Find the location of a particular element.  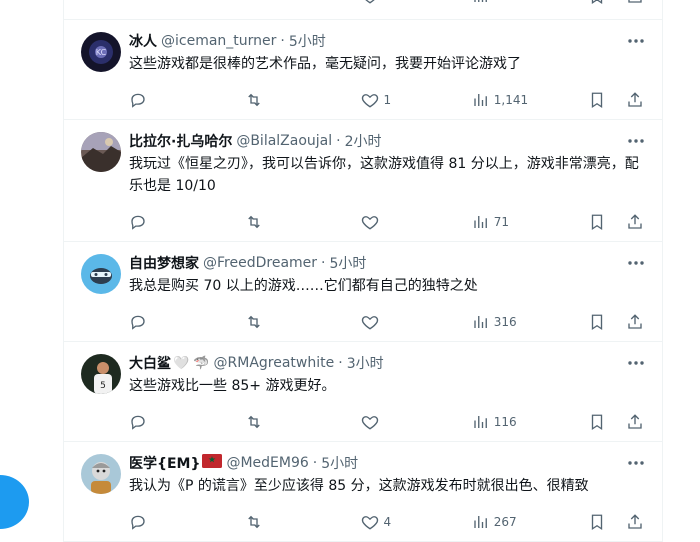

tweet-text: 我总是购买 70 以上的游戏……它们都有自己的独特之处 is located at coordinates (303, 286).